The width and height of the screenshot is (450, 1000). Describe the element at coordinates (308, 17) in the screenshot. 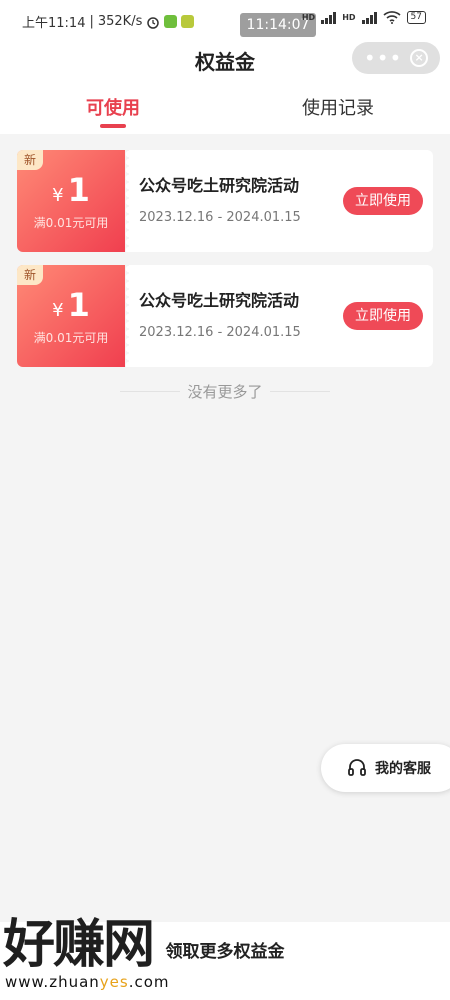

I see `hd-label: HD` at that location.